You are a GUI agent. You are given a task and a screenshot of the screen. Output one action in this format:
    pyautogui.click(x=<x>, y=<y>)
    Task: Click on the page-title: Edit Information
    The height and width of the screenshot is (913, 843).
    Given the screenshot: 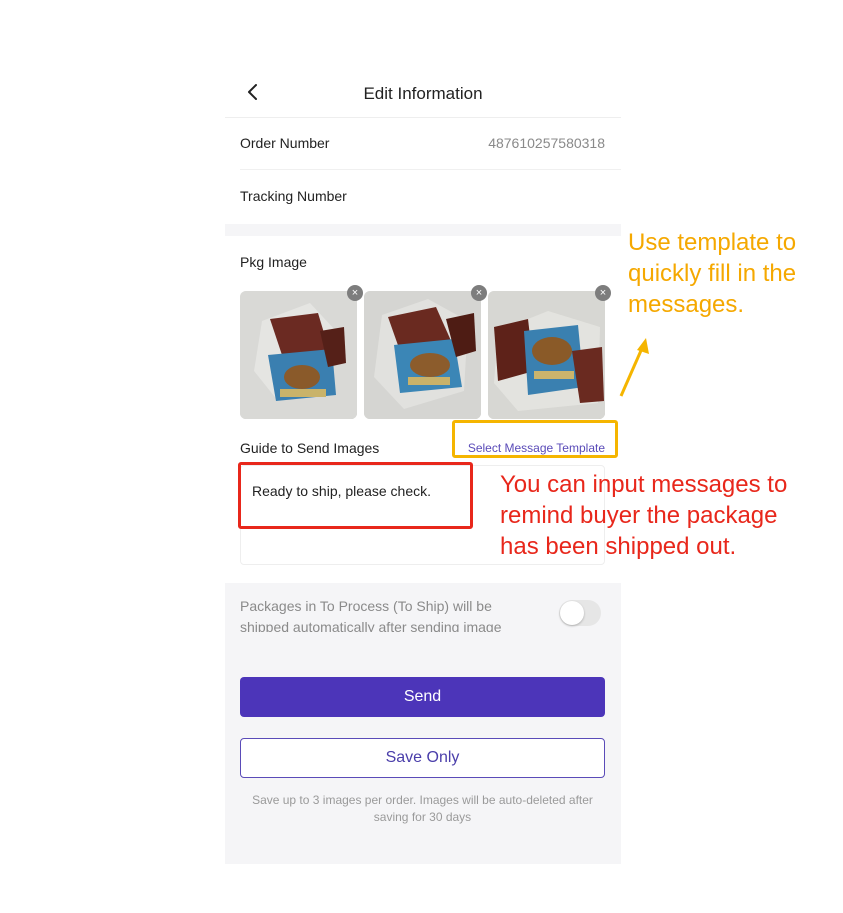 What is the action you would take?
    pyautogui.click(x=423, y=93)
    